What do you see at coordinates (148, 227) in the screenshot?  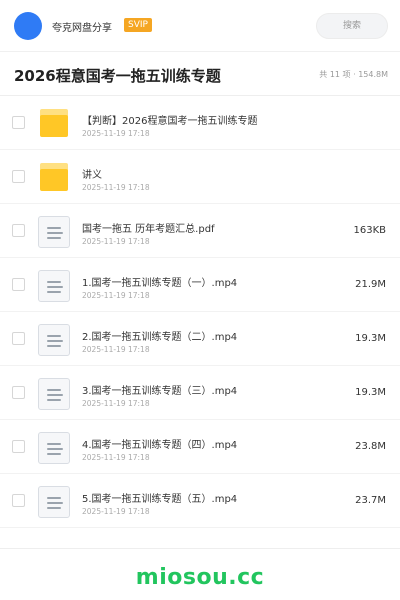 I see `file-name: 国考一拖五 历年考题汇总.pdf` at bounding box center [148, 227].